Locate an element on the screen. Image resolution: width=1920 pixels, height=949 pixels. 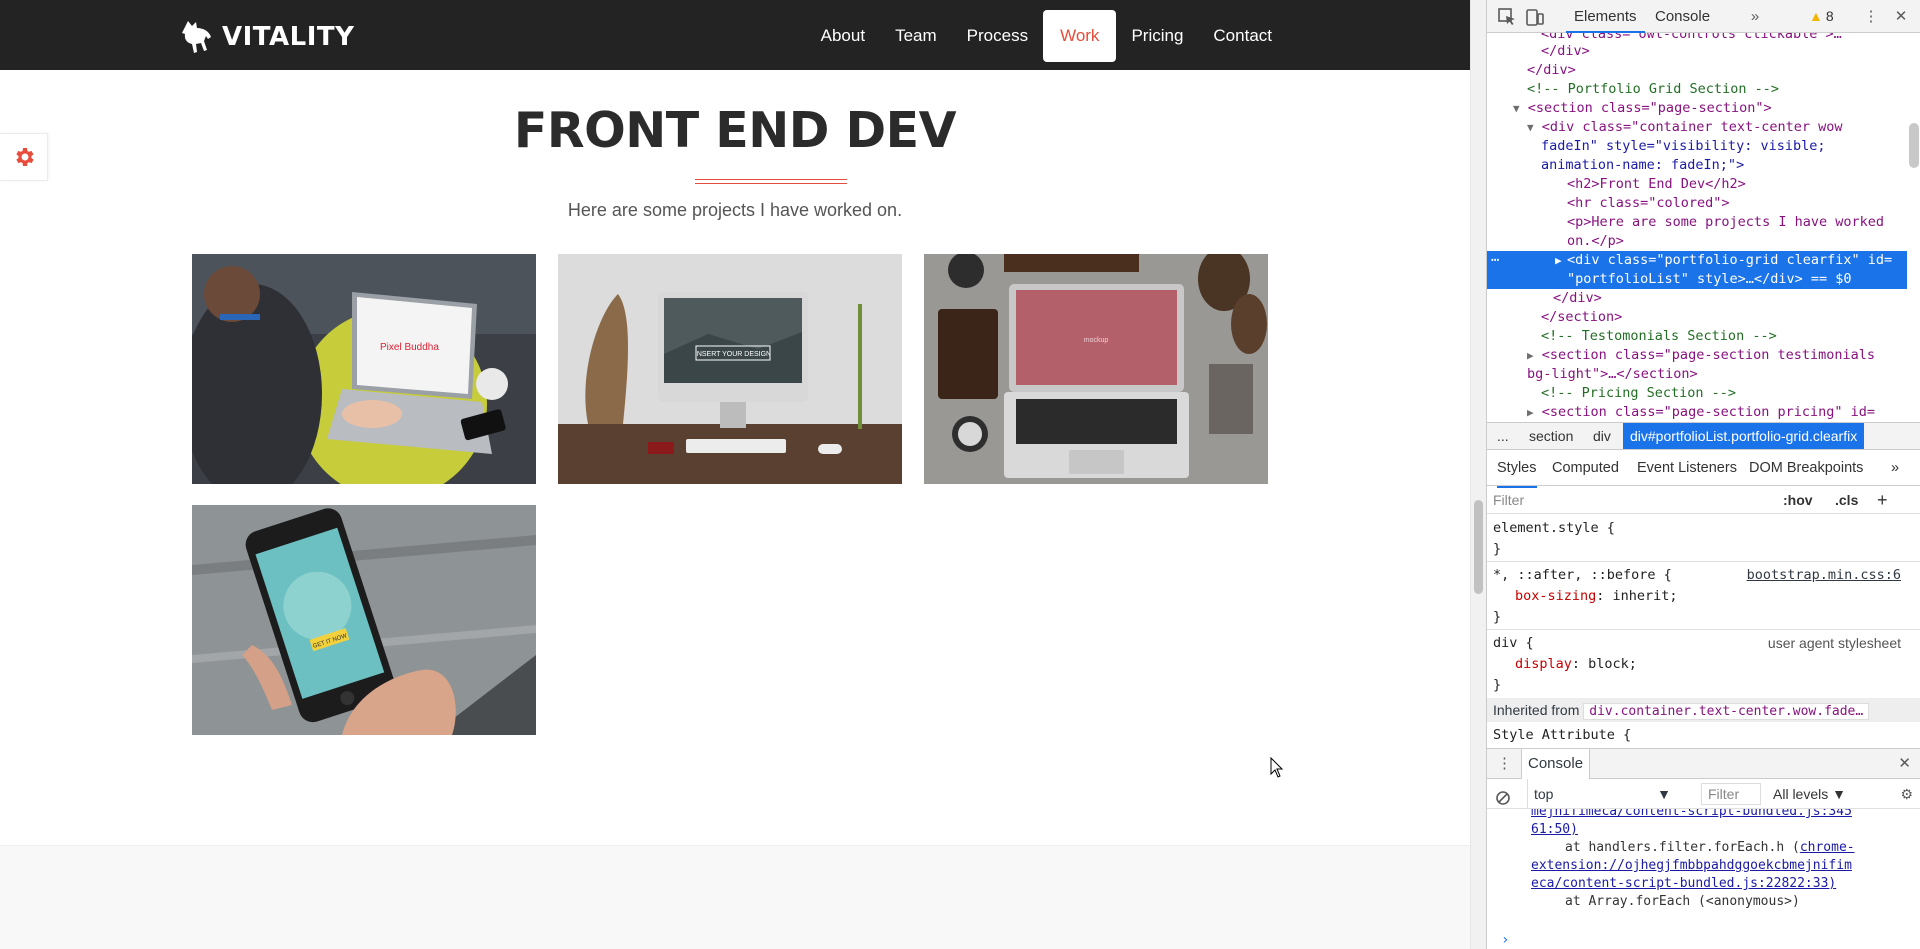
hov-toggle: :hov is located at coordinates (1798, 500).